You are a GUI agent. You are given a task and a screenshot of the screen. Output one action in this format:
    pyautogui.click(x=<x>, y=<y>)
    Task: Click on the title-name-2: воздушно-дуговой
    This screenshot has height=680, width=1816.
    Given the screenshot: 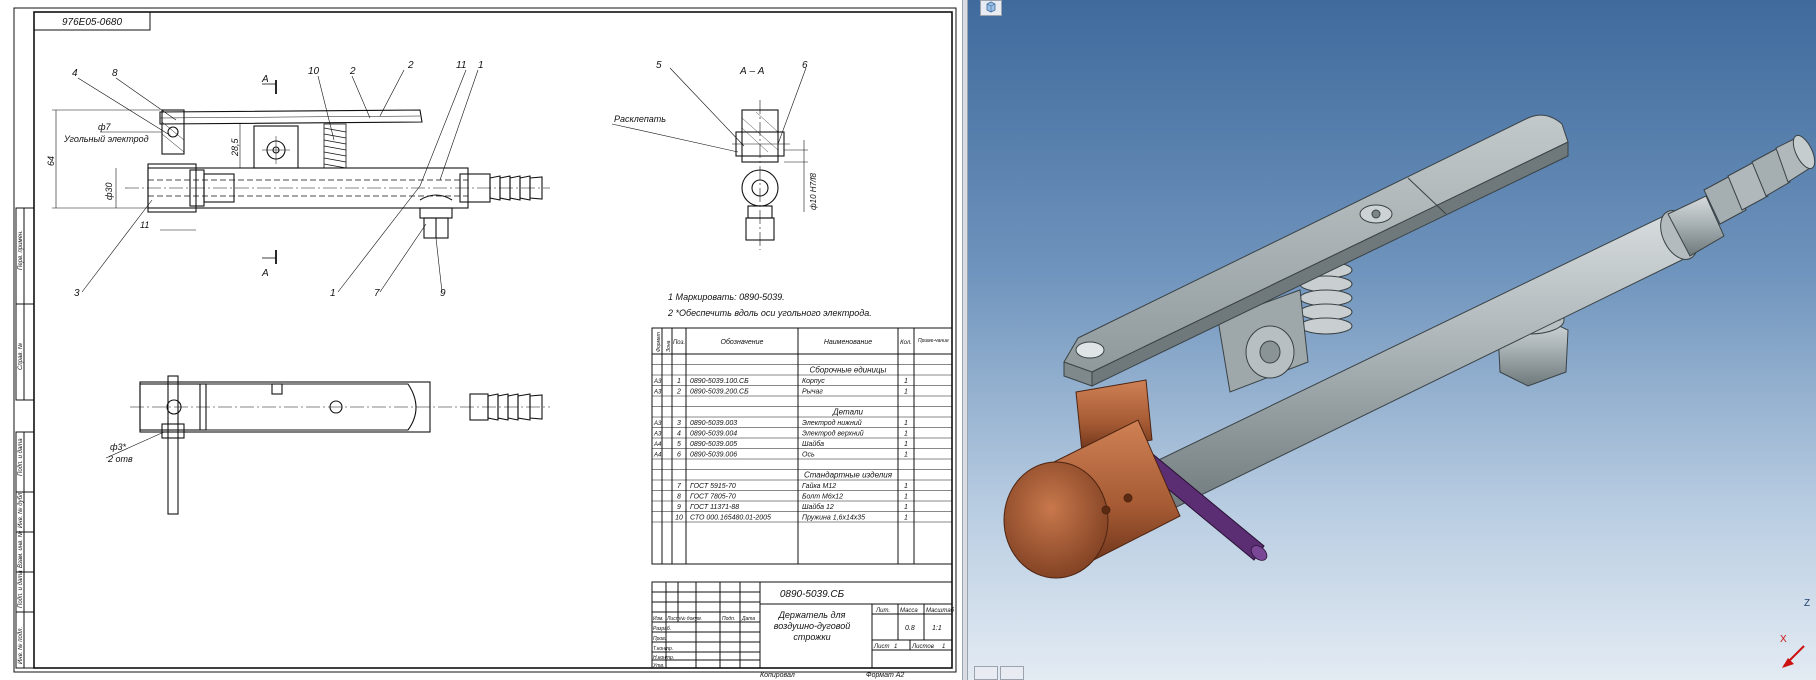 What is the action you would take?
    pyautogui.click(x=812, y=626)
    